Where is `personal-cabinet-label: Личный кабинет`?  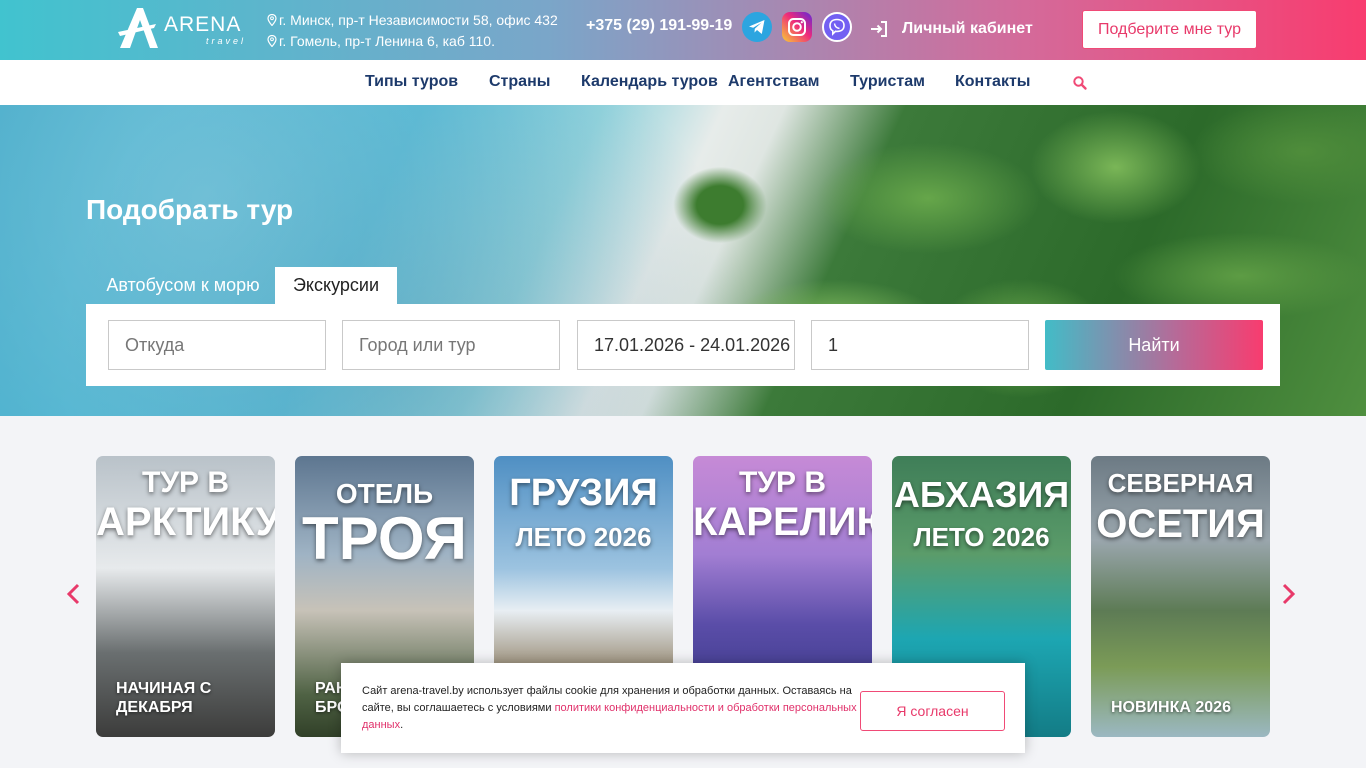
personal-cabinet-label: Личный кабинет is located at coordinates (967, 28).